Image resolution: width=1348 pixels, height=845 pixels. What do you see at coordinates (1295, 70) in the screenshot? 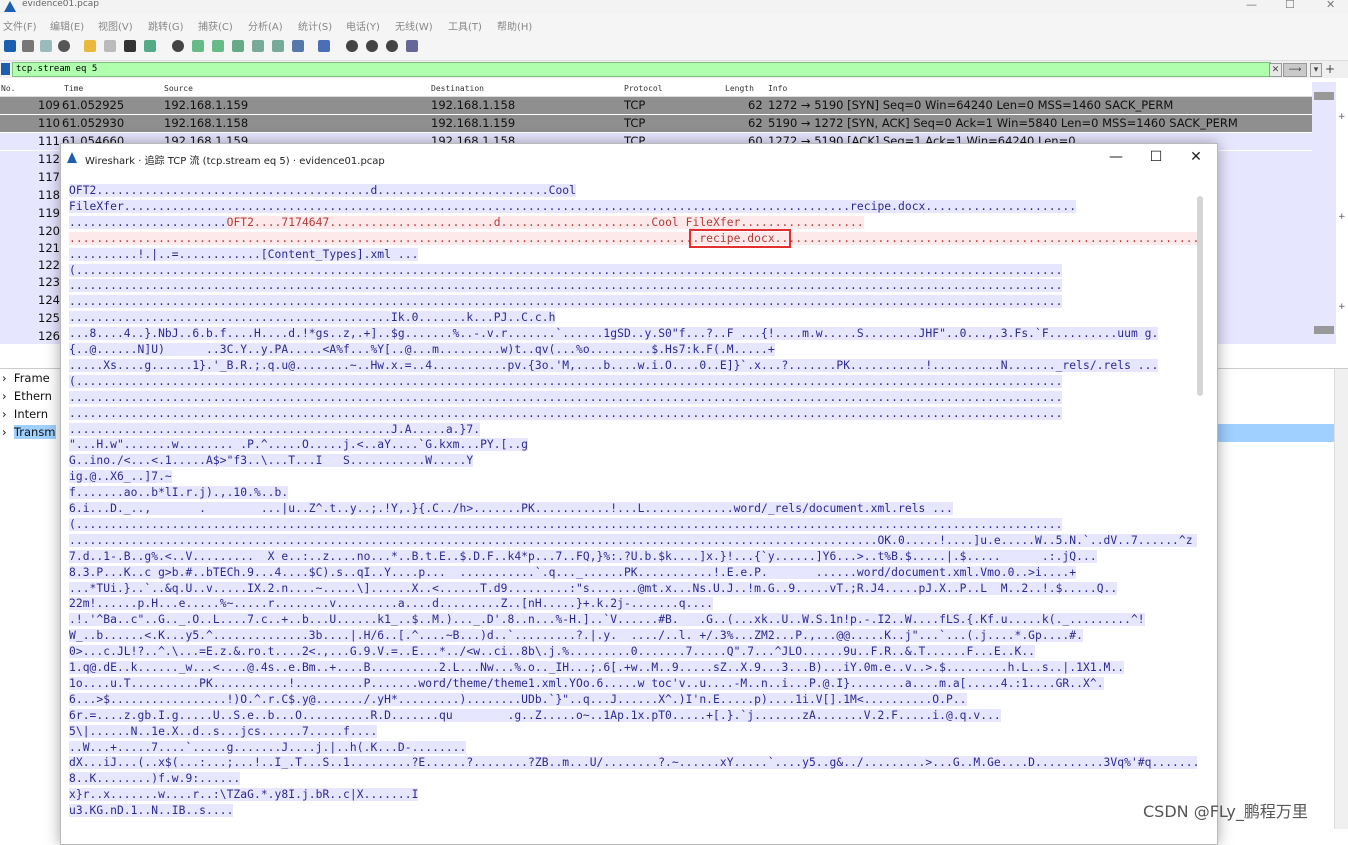
I see `apply-filter-icon: ⟶` at bounding box center [1295, 70].